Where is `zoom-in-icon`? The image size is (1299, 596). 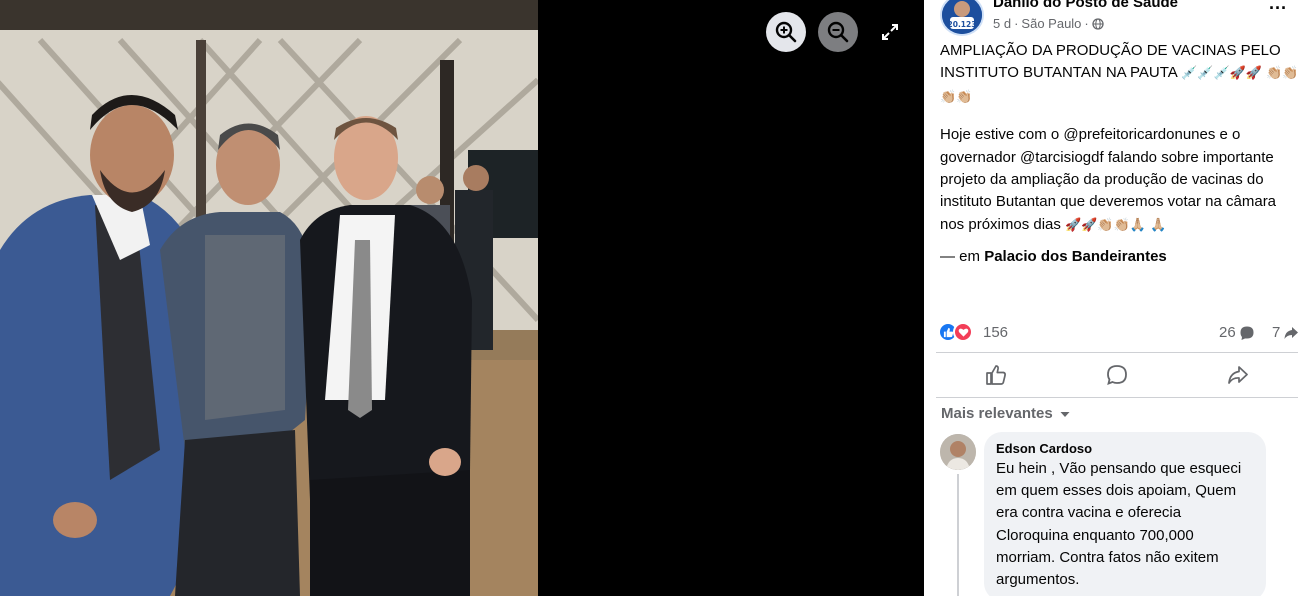
zoom-in-icon is located at coordinates (786, 32).